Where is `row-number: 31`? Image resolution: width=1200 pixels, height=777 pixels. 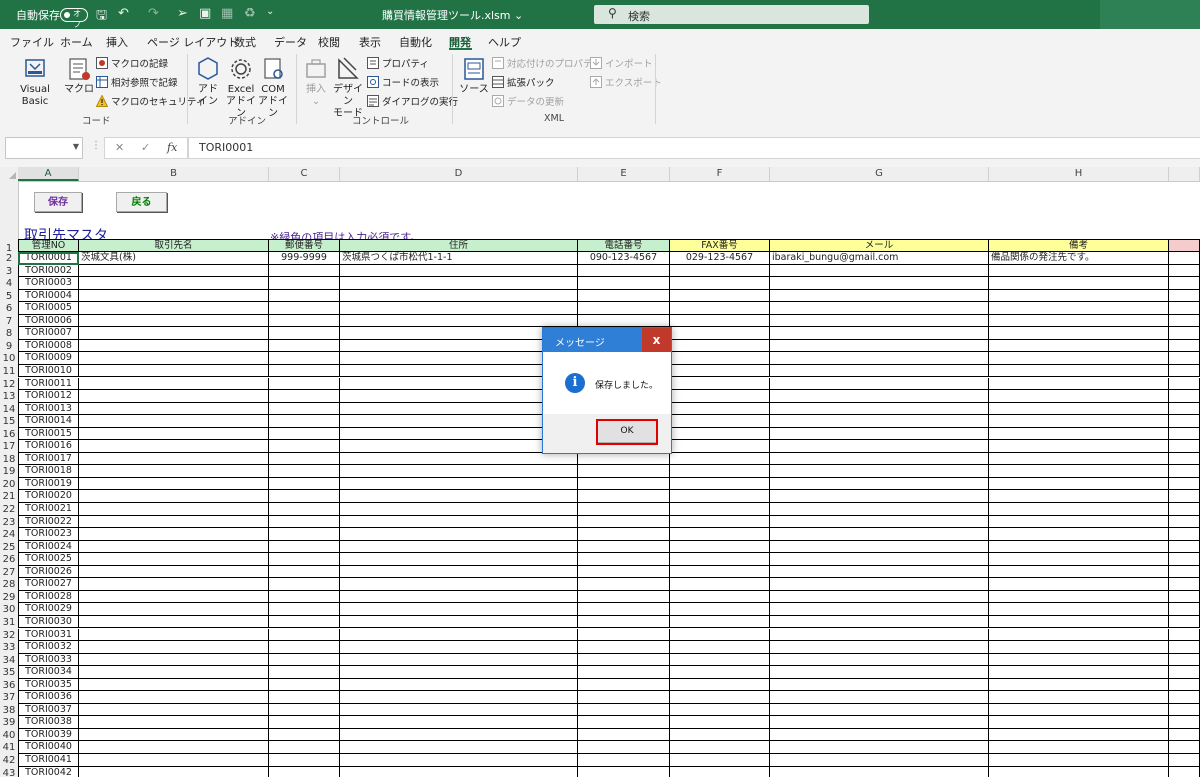
row-number: 31 is located at coordinates (9, 622).